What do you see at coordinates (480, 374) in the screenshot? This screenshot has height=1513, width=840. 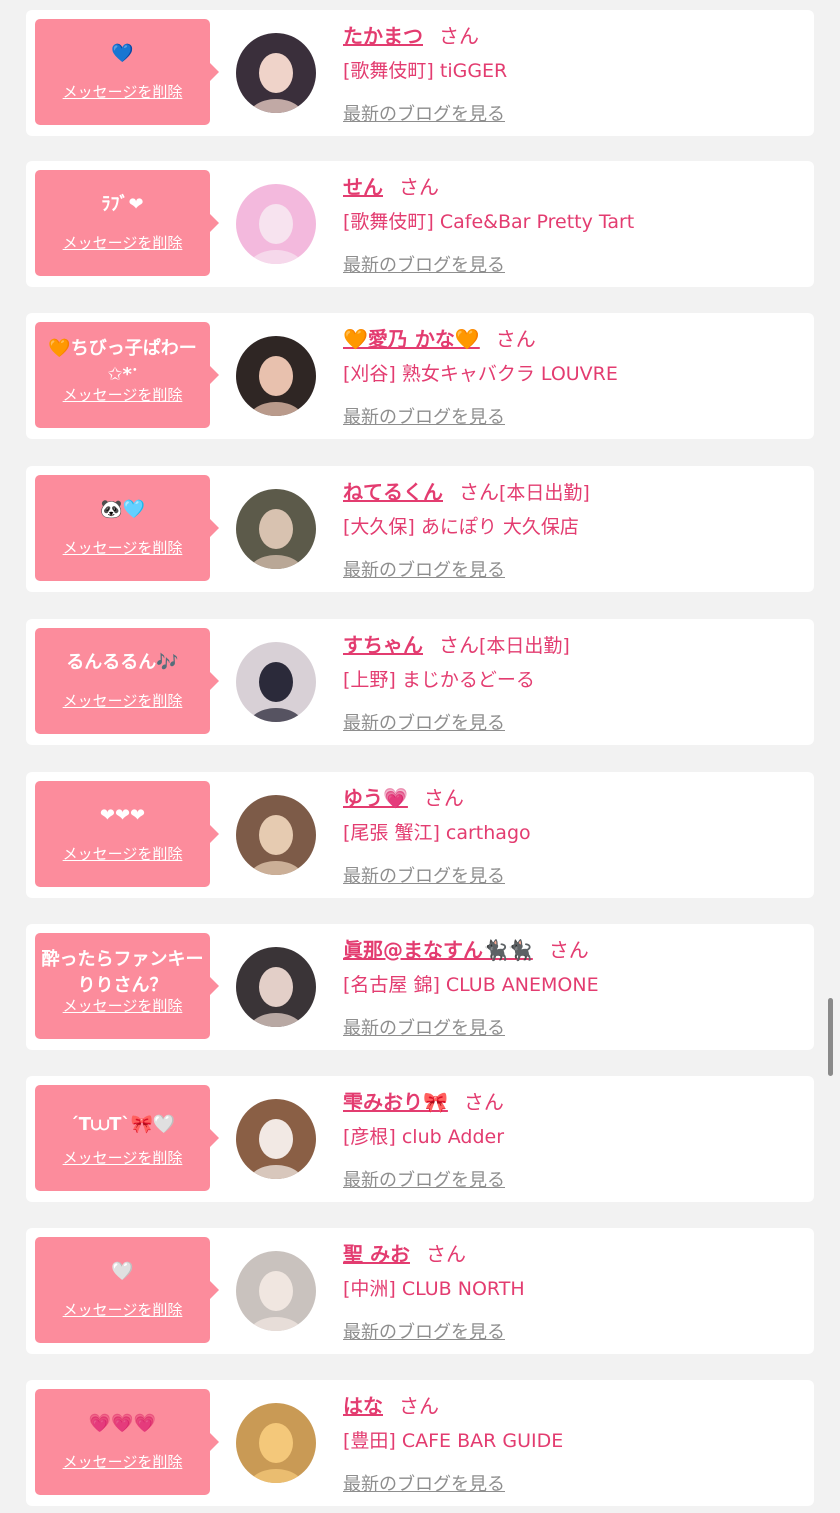 I see `shop-name: [刈谷] 熟女キャバクラ LOUVRE` at bounding box center [480, 374].